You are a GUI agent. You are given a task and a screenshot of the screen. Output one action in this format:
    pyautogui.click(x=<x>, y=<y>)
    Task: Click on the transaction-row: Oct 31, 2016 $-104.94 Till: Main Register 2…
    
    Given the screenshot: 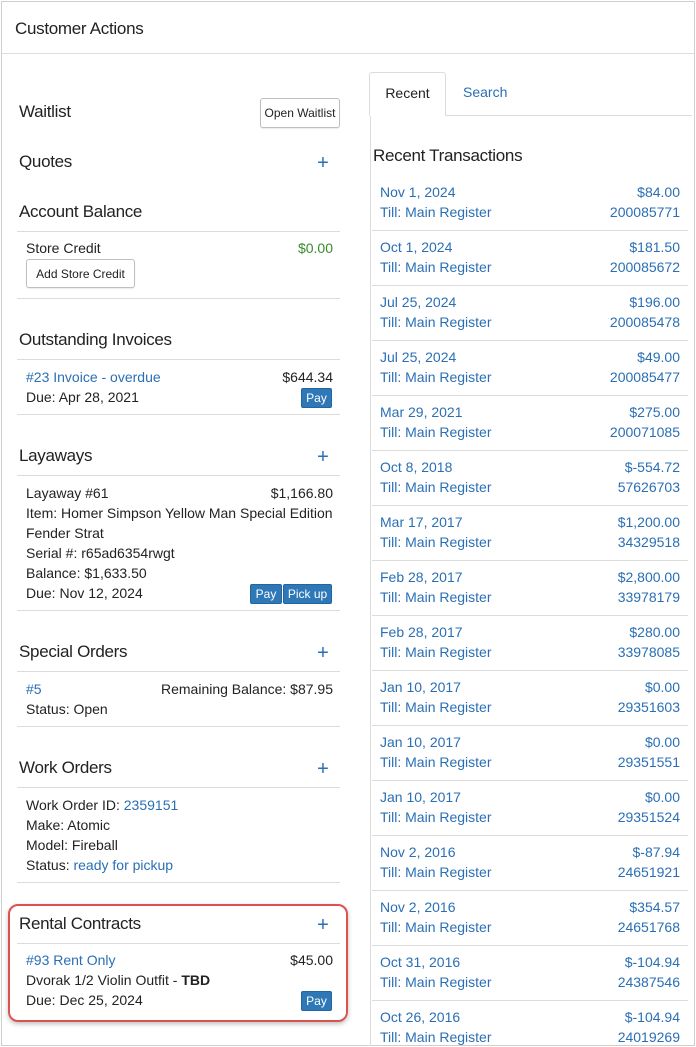 What is the action you would take?
    pyautogui.click(x=530, y=973)
    